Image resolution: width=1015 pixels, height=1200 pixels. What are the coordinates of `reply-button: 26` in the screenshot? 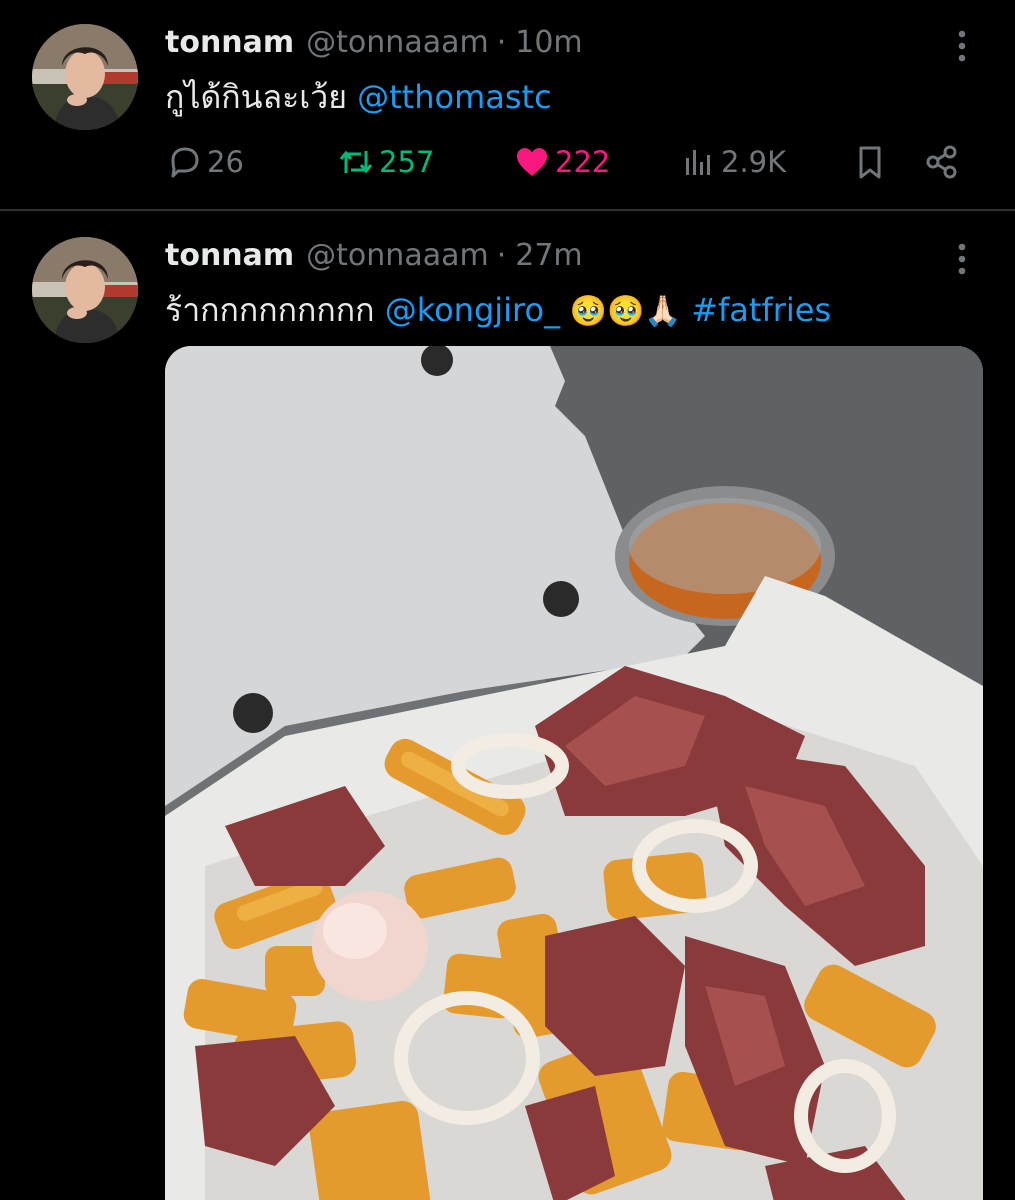 It's located at (204, 162).